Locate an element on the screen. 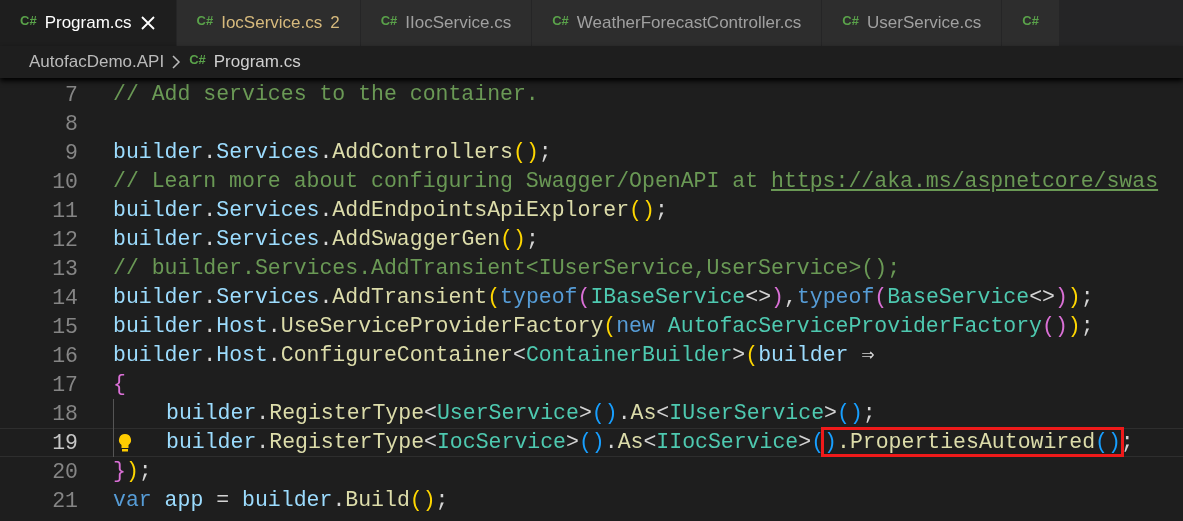 This screenshot has width=1183, height=521. breadcrumb-folder: AutofacDemo.API is located at coordinates (97, 62).